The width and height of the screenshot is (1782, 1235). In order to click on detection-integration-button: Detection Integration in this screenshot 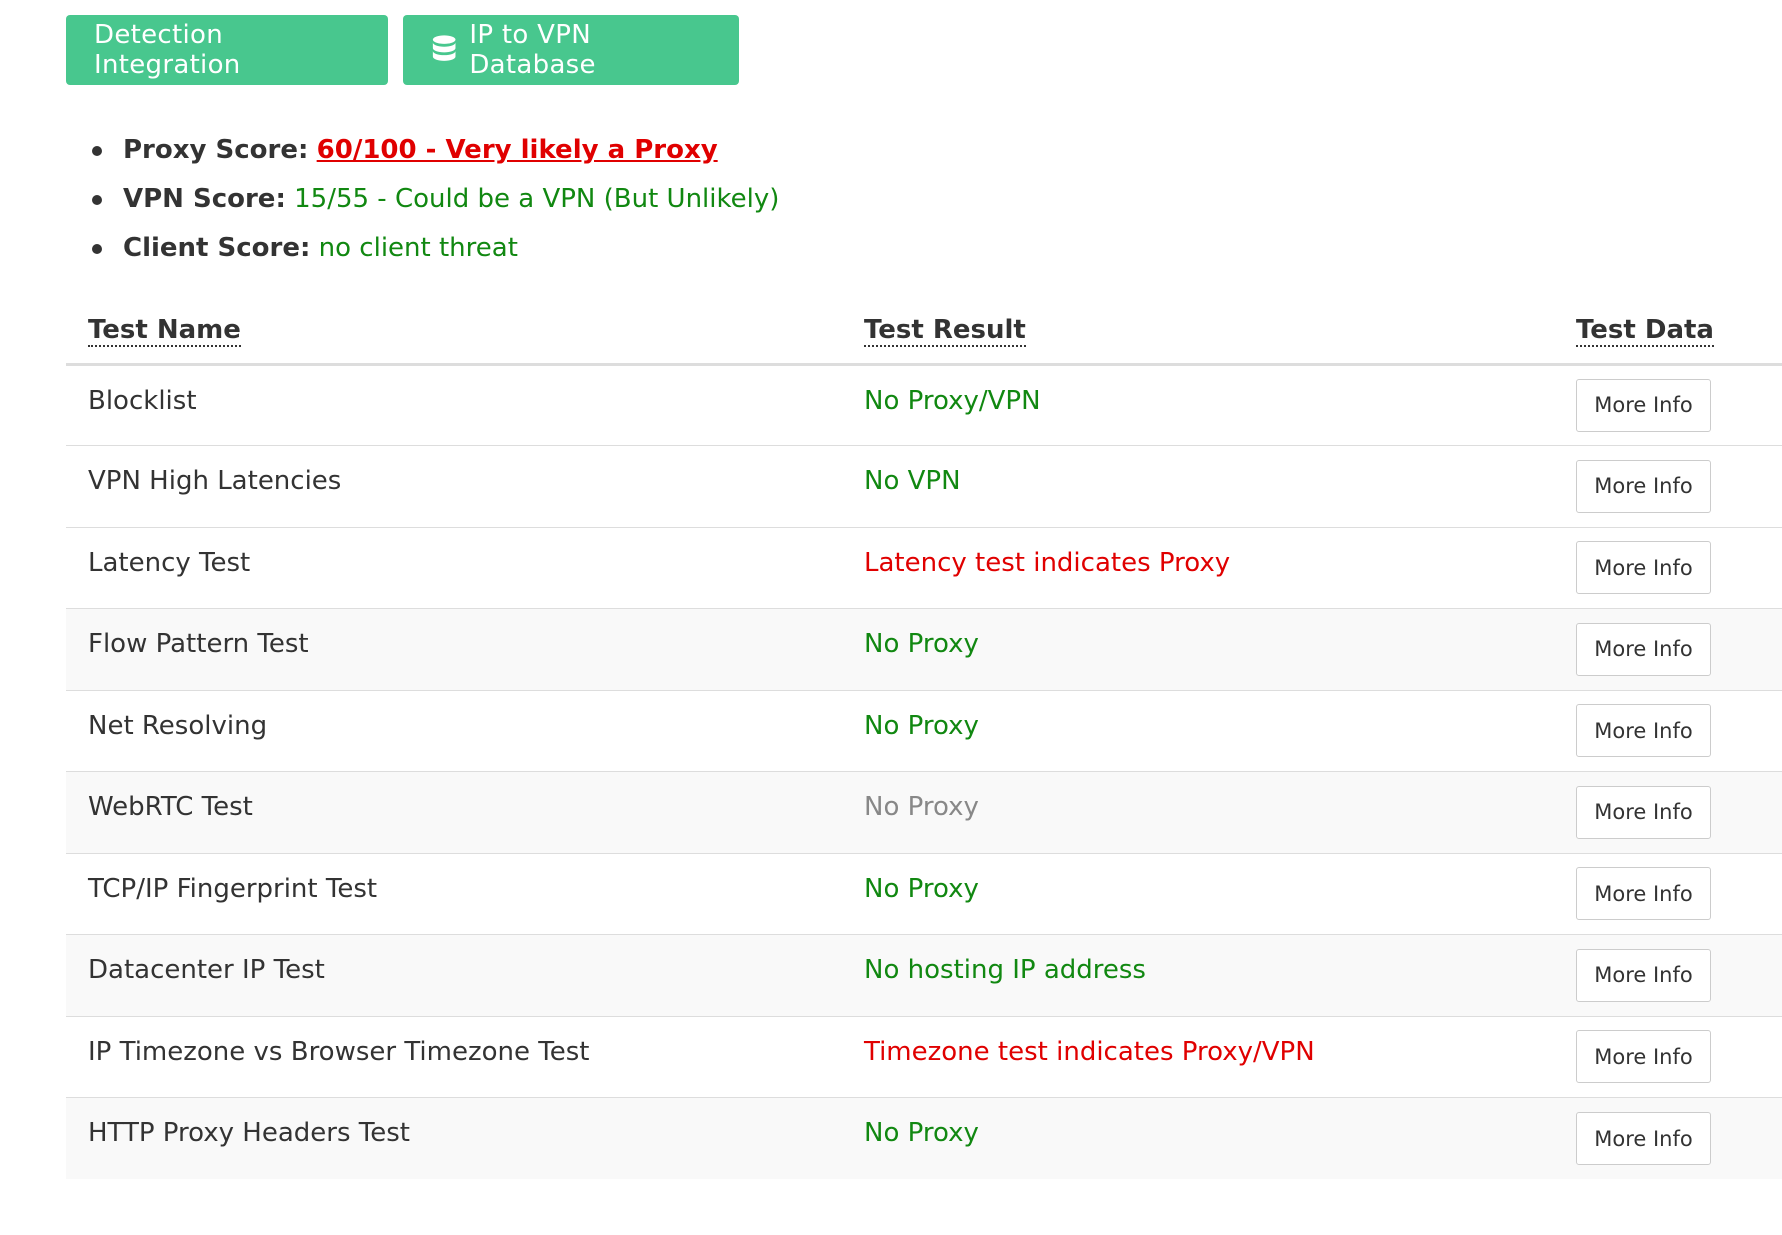, I will do `click(227, 50)`.